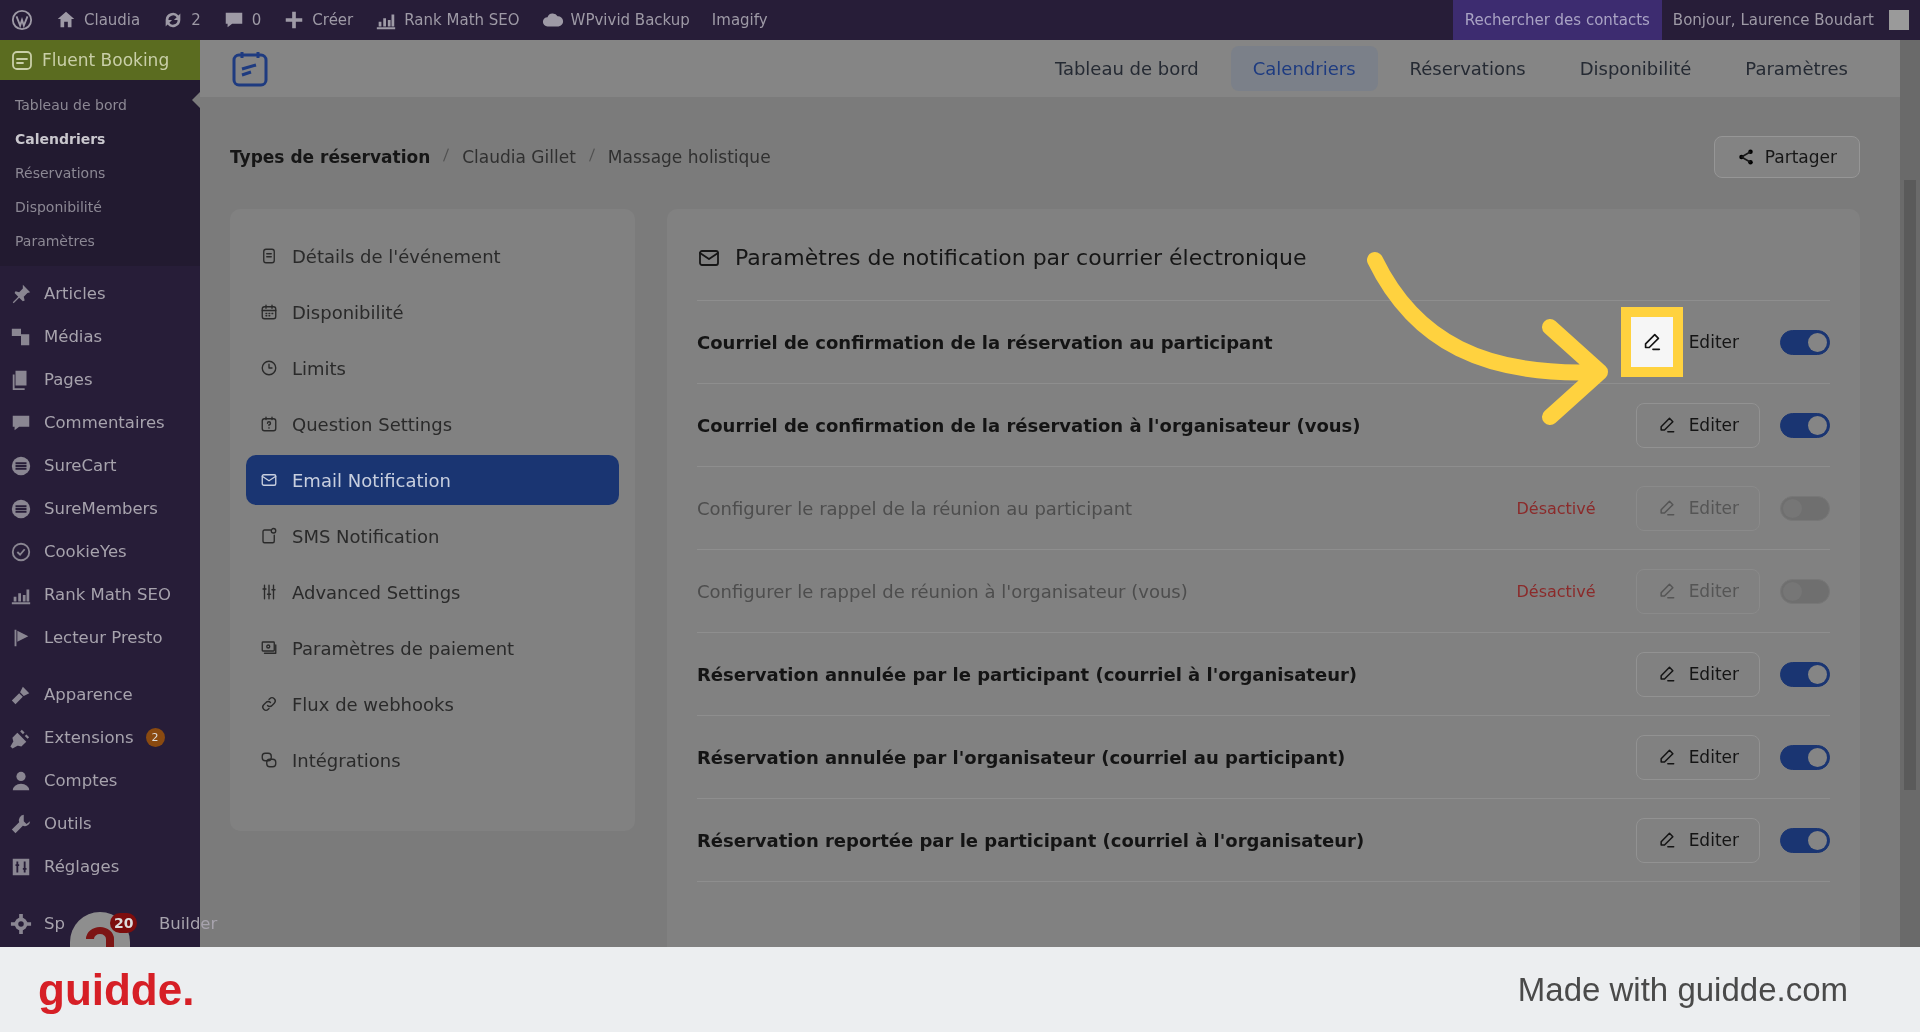 Image resolution: width=1920 pixels, height=1032 pixels. I want to click on calendar-note-icon, so click(22, 60).